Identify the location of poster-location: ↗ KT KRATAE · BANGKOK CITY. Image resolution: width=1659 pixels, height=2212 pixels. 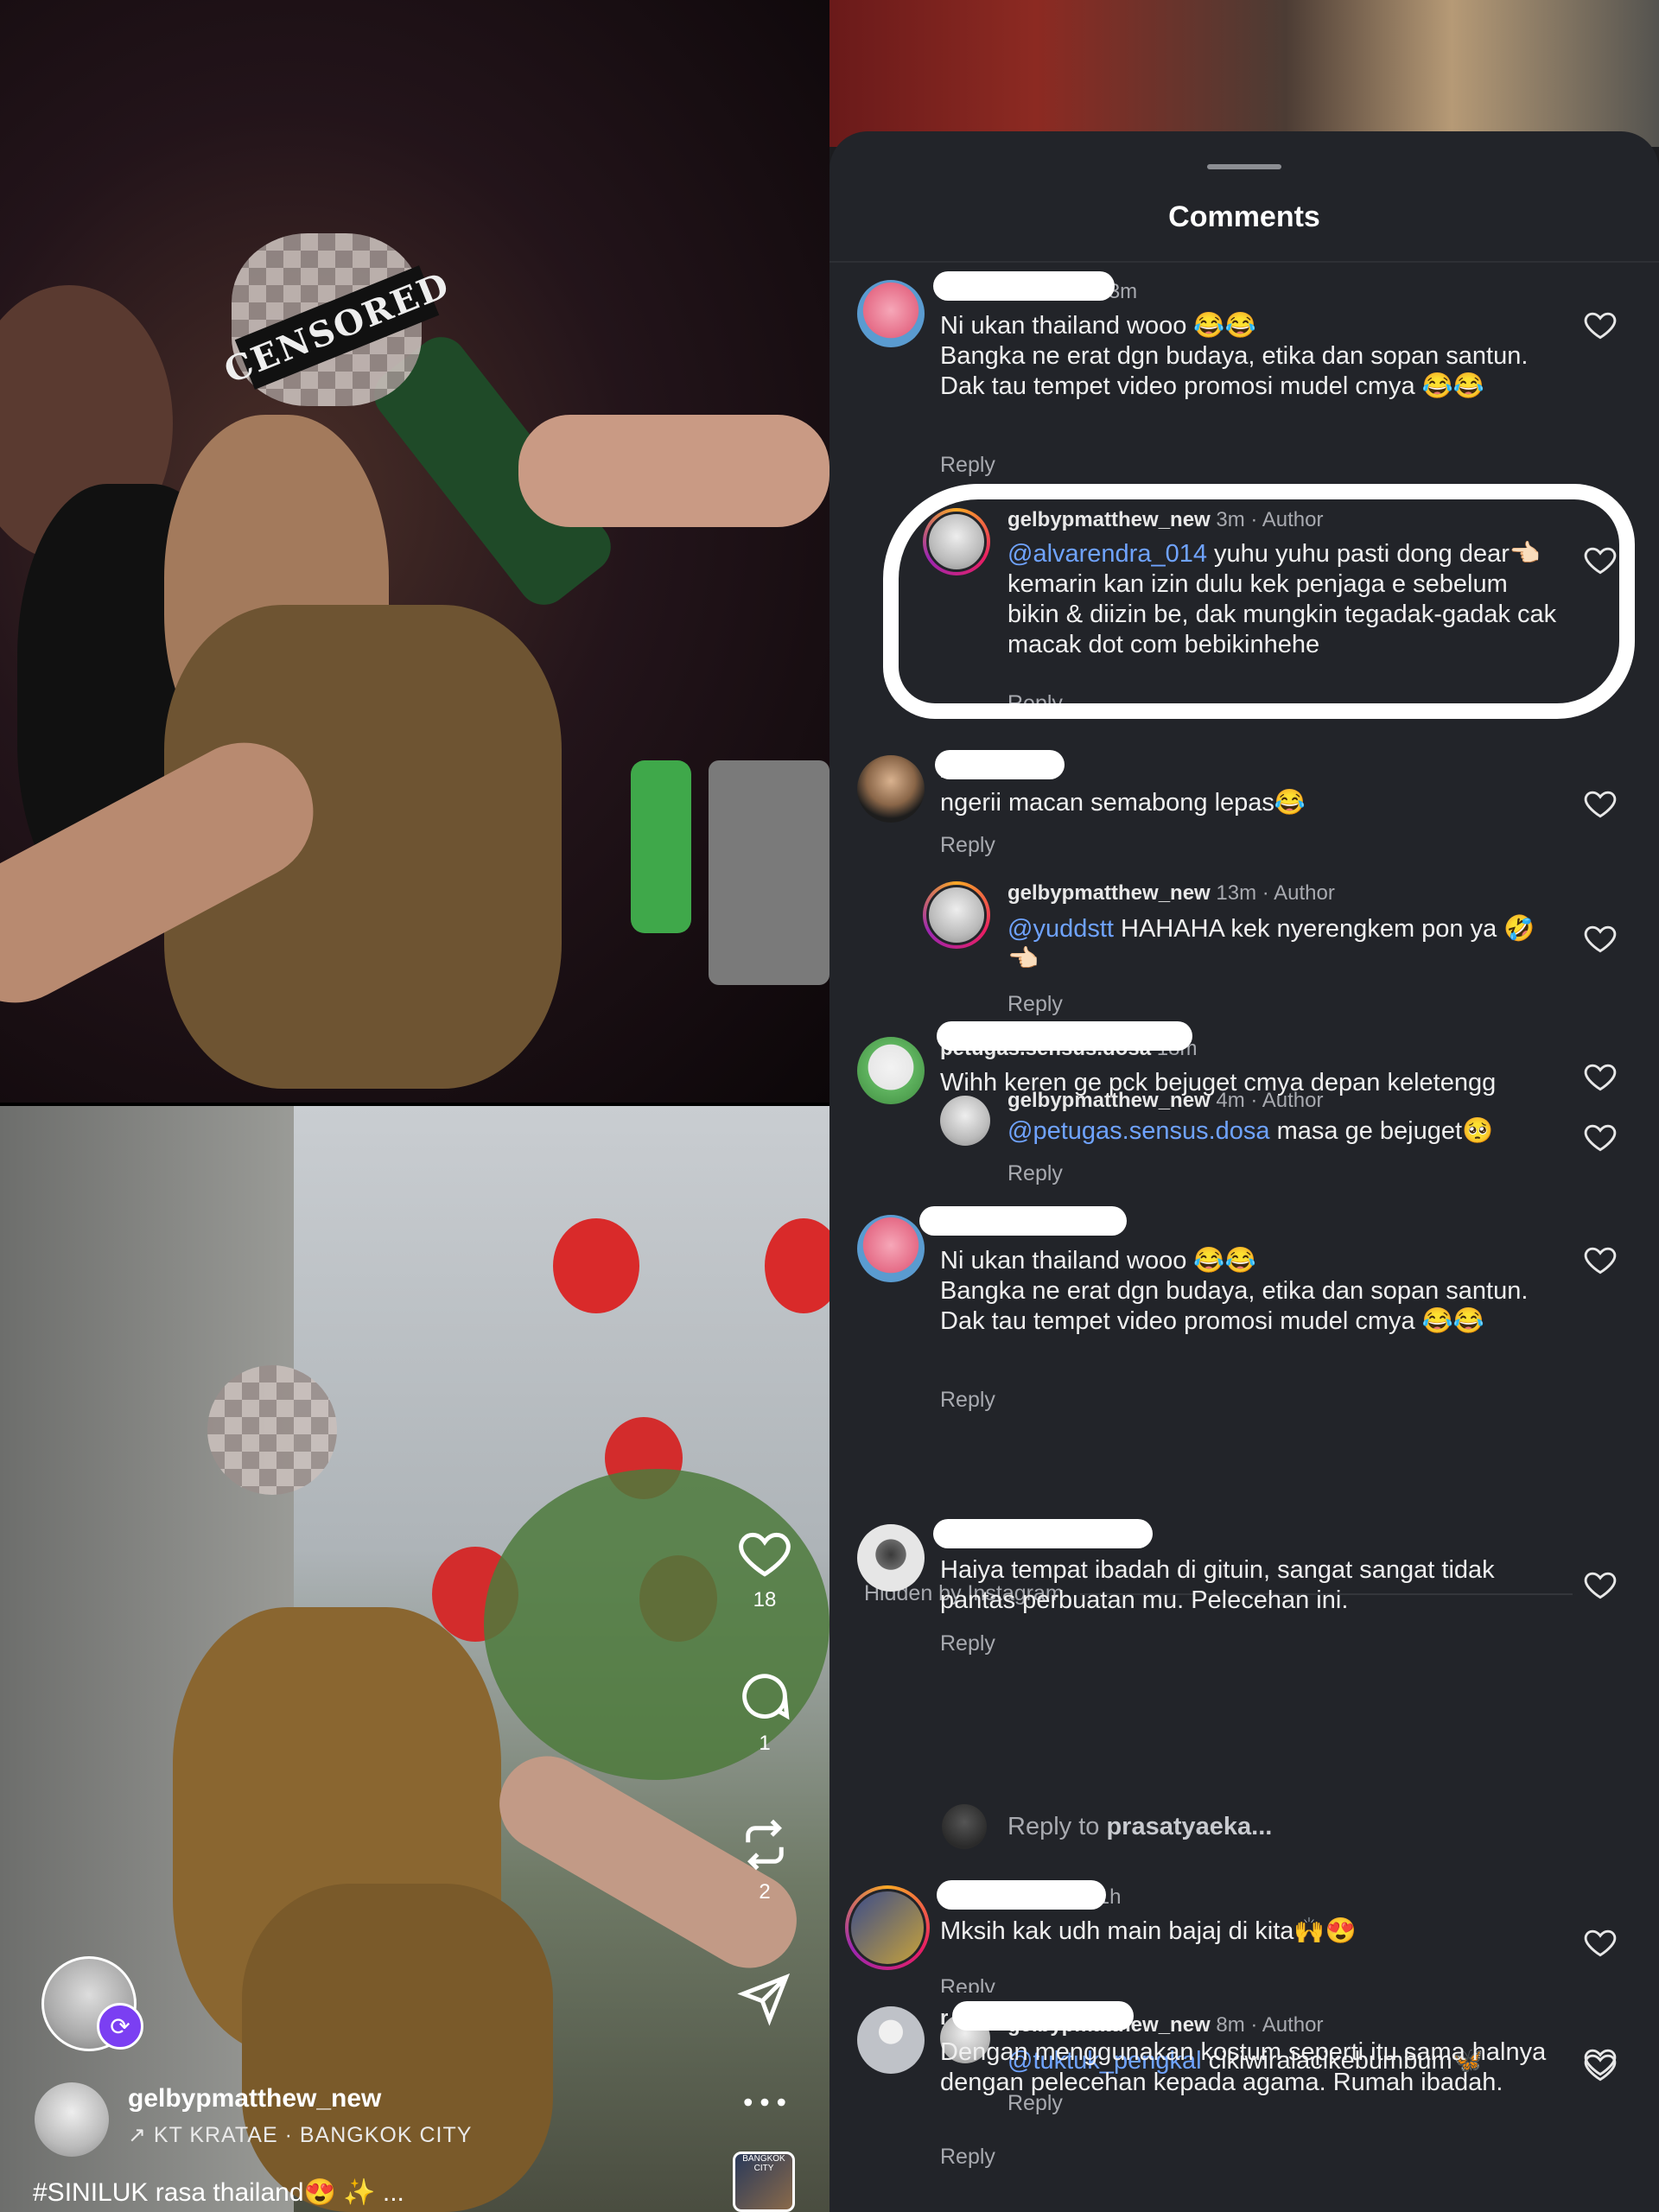
(300, 2135).